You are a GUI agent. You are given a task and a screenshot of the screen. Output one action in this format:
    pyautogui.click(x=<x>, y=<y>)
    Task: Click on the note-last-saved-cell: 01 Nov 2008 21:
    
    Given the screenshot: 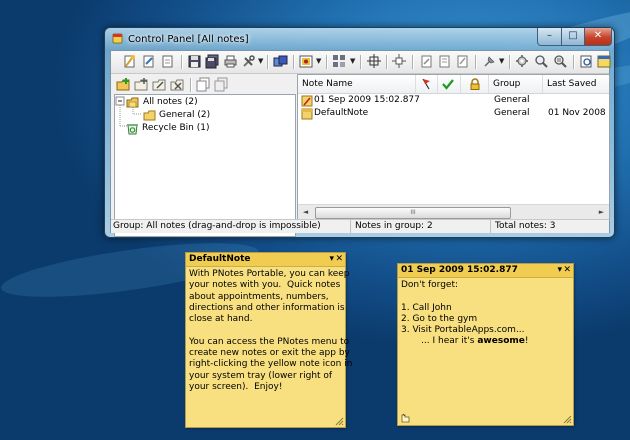 What is the action you would take?
    pyautogui.click(x=578, y=113)
    